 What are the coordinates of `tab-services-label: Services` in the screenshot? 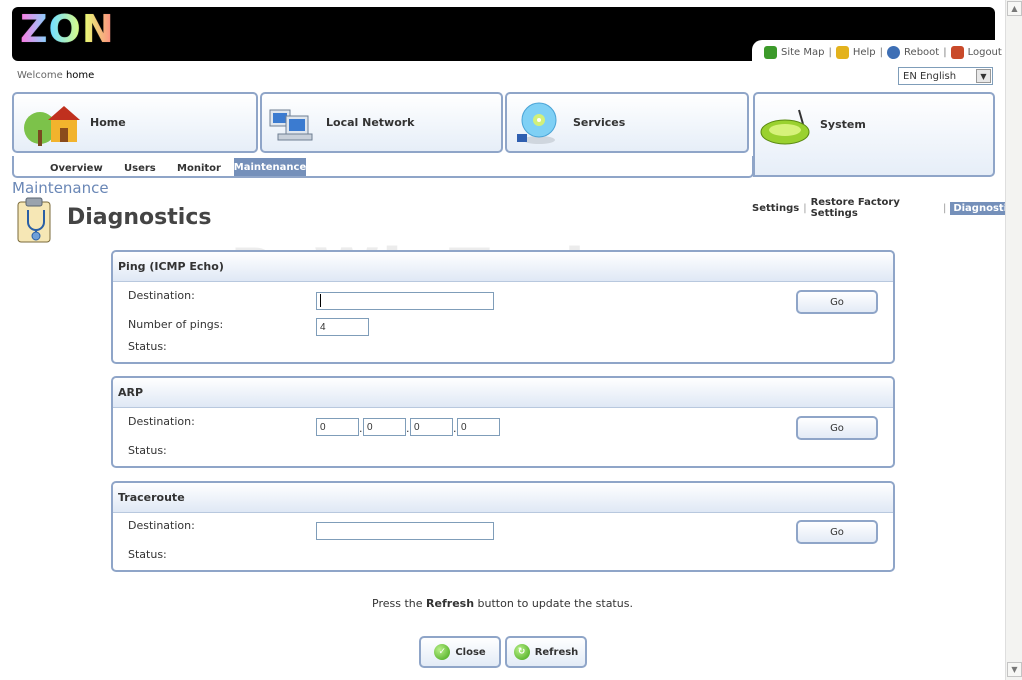 It's located at (599, 122).